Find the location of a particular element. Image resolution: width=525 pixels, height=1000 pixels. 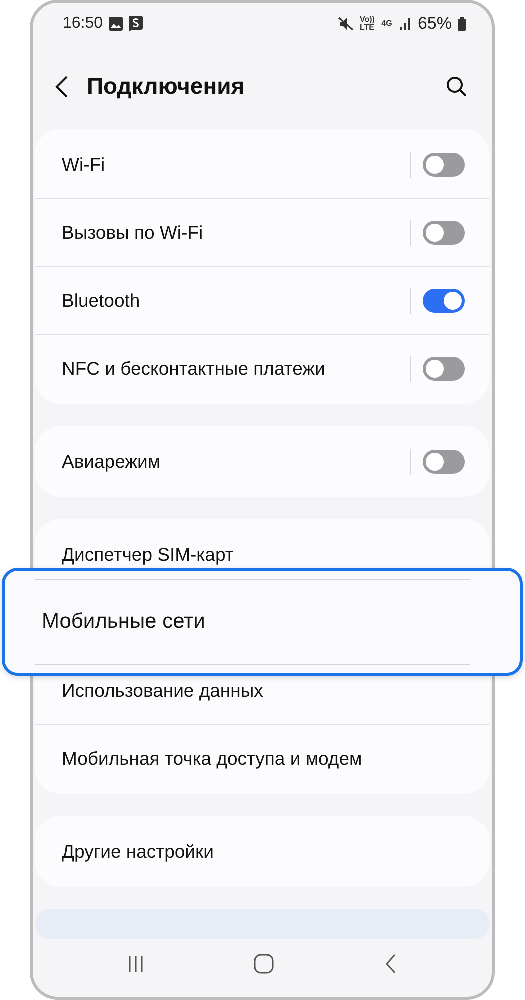

clock: 16:50 is located at coordinates (83, 23).